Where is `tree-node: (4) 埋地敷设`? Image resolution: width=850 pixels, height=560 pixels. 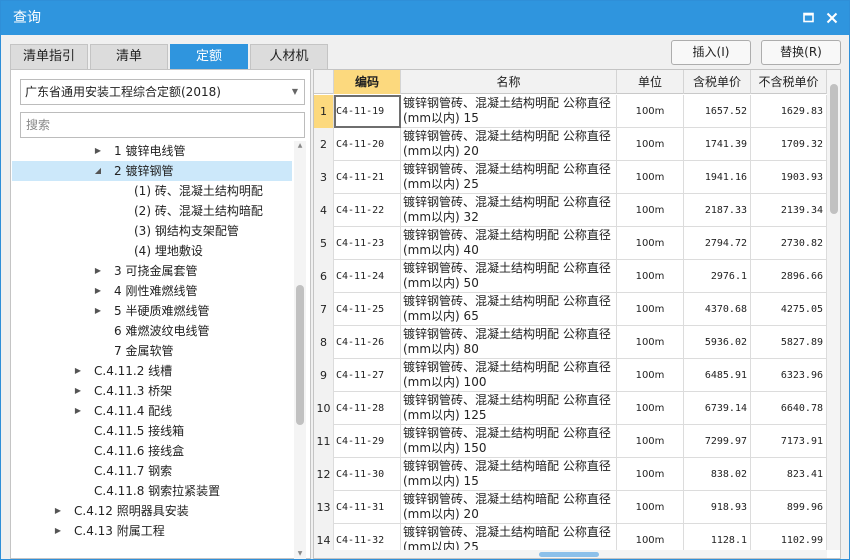 tree-node: (4) 埋地敷设 is located at coordinates (152, 251).